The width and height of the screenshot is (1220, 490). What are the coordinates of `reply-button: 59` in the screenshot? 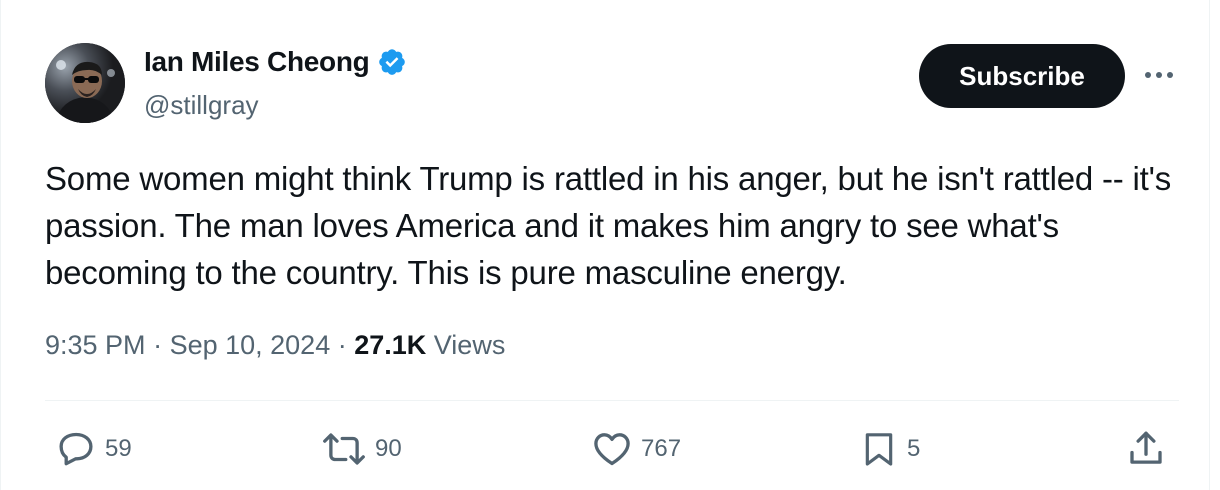 It's located at (93, 449).